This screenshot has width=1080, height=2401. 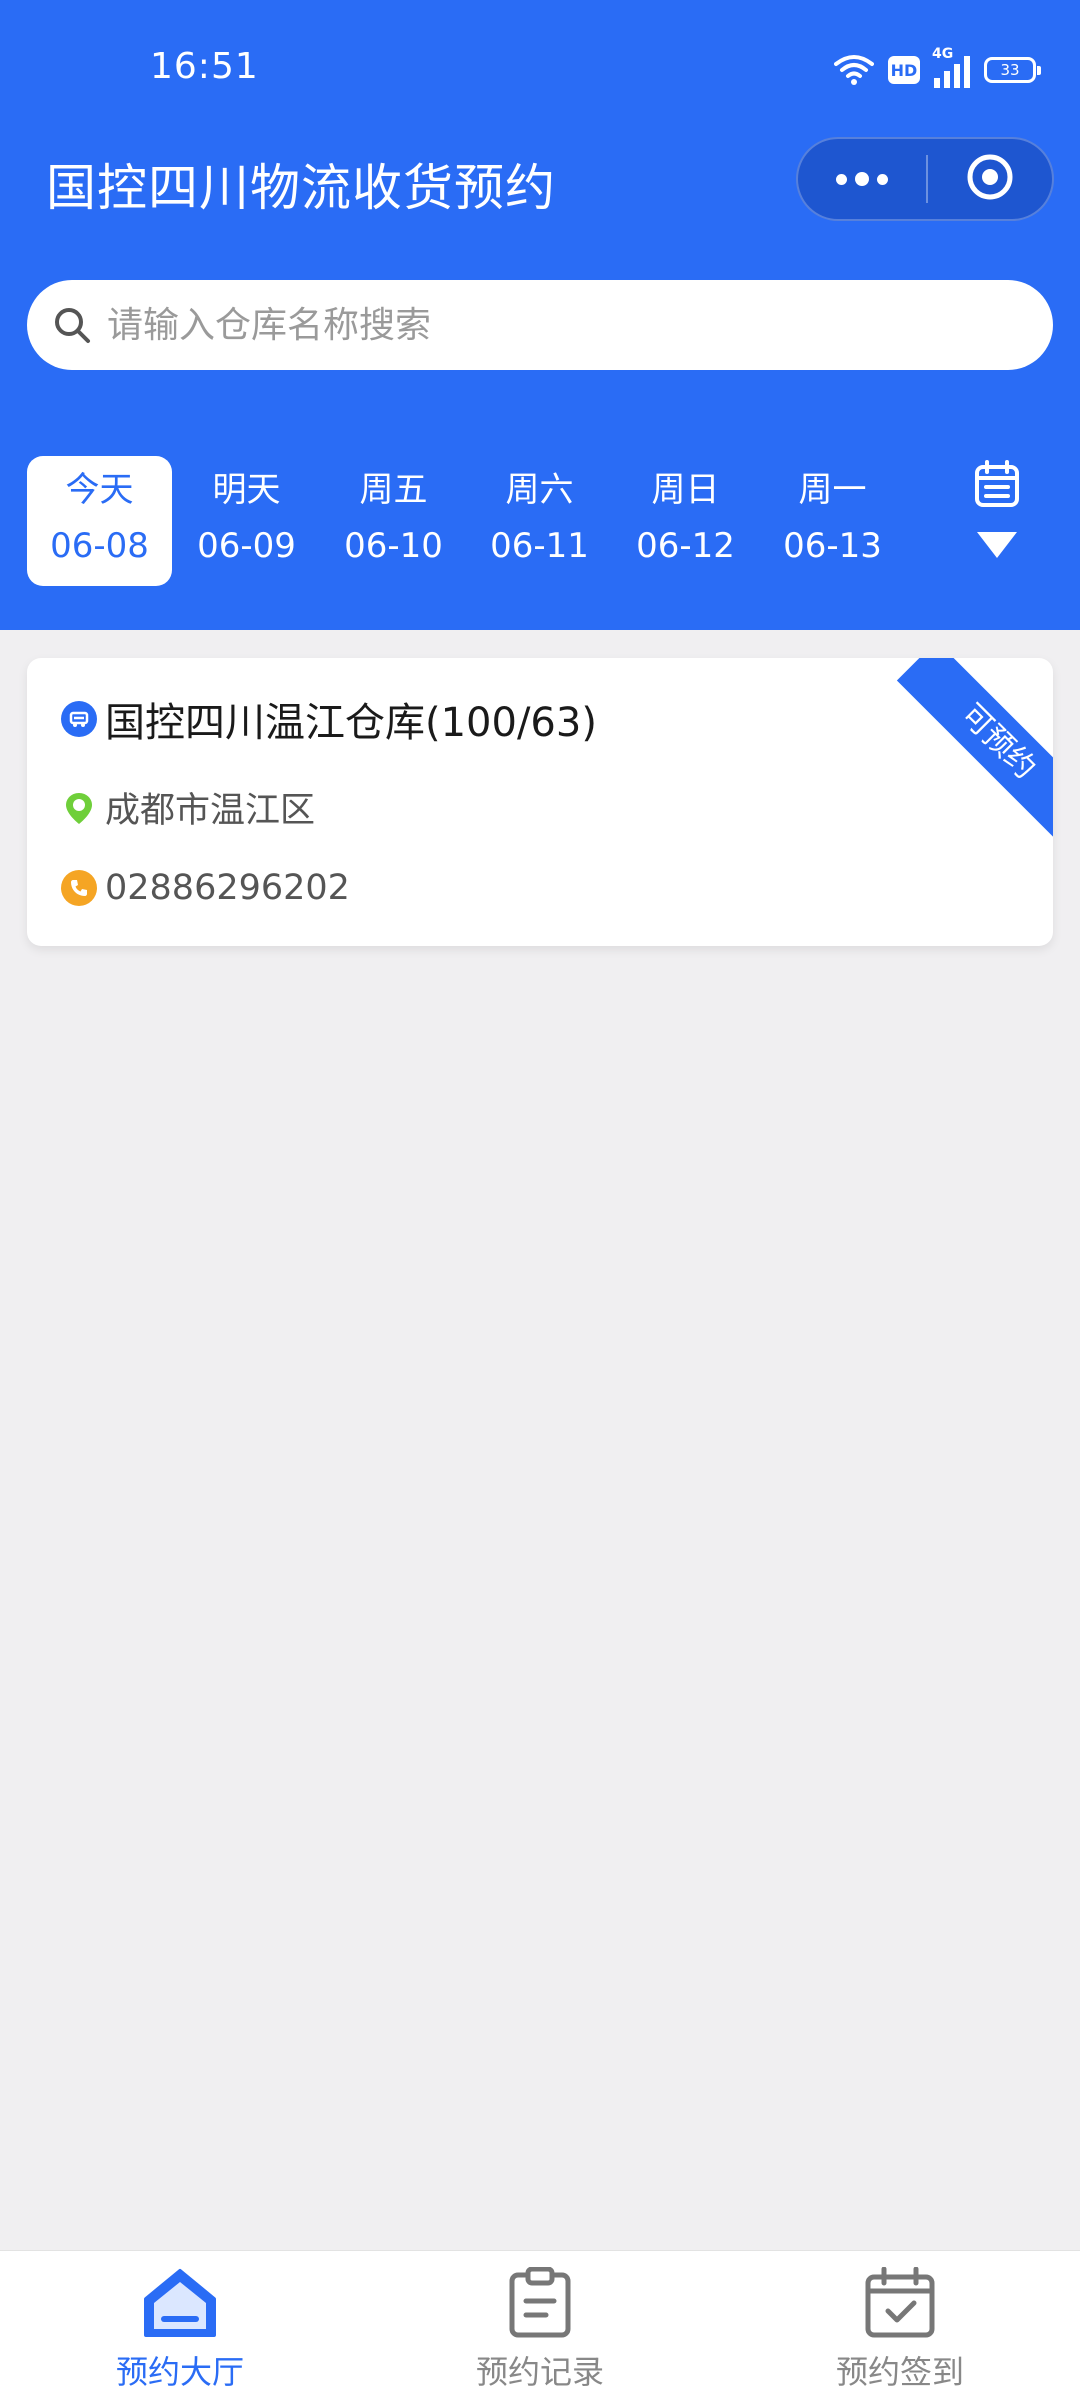 I want to click on tab-label: 预约记录, so click(x=539, y=2372).